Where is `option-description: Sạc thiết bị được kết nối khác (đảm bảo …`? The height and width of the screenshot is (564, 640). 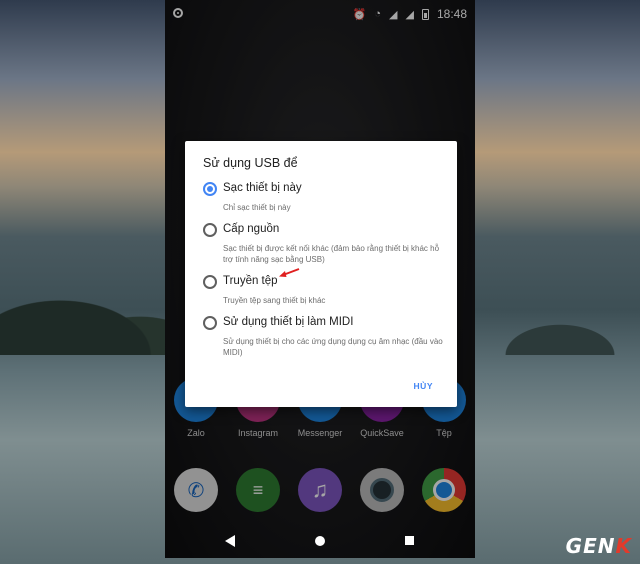 option-description: Sạc thiết bị được kết nối khác (đảm bảo … is located at coordinates (331, 254).